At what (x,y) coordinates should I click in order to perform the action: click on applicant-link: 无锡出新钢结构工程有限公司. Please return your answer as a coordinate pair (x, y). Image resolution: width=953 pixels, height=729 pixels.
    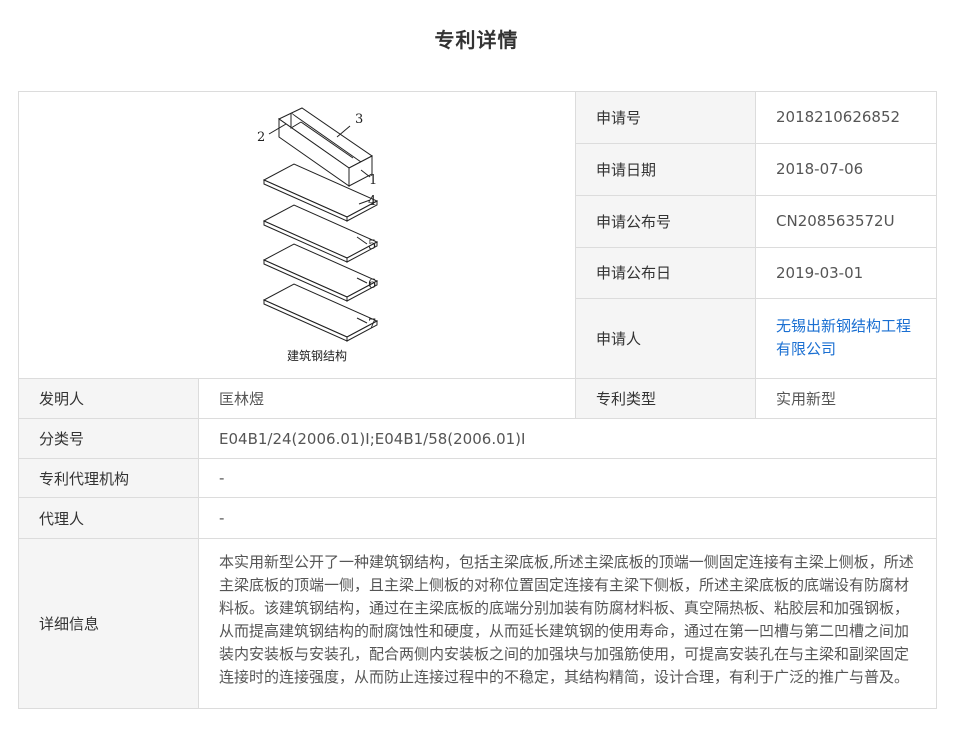
    Looking at the image, I should click on (843, 337).